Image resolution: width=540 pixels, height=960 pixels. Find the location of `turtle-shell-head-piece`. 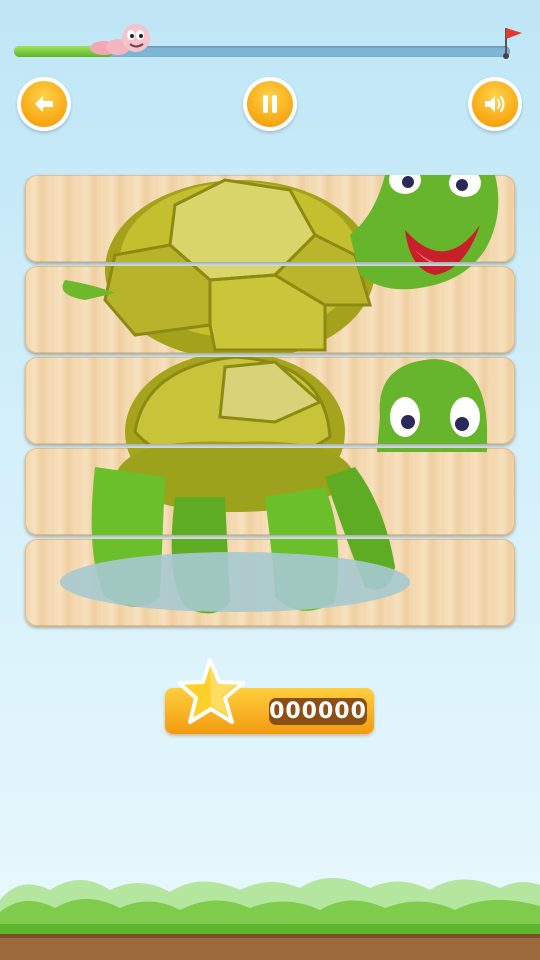

turtle-shell-head-piece is located at coordinates (280, 218).